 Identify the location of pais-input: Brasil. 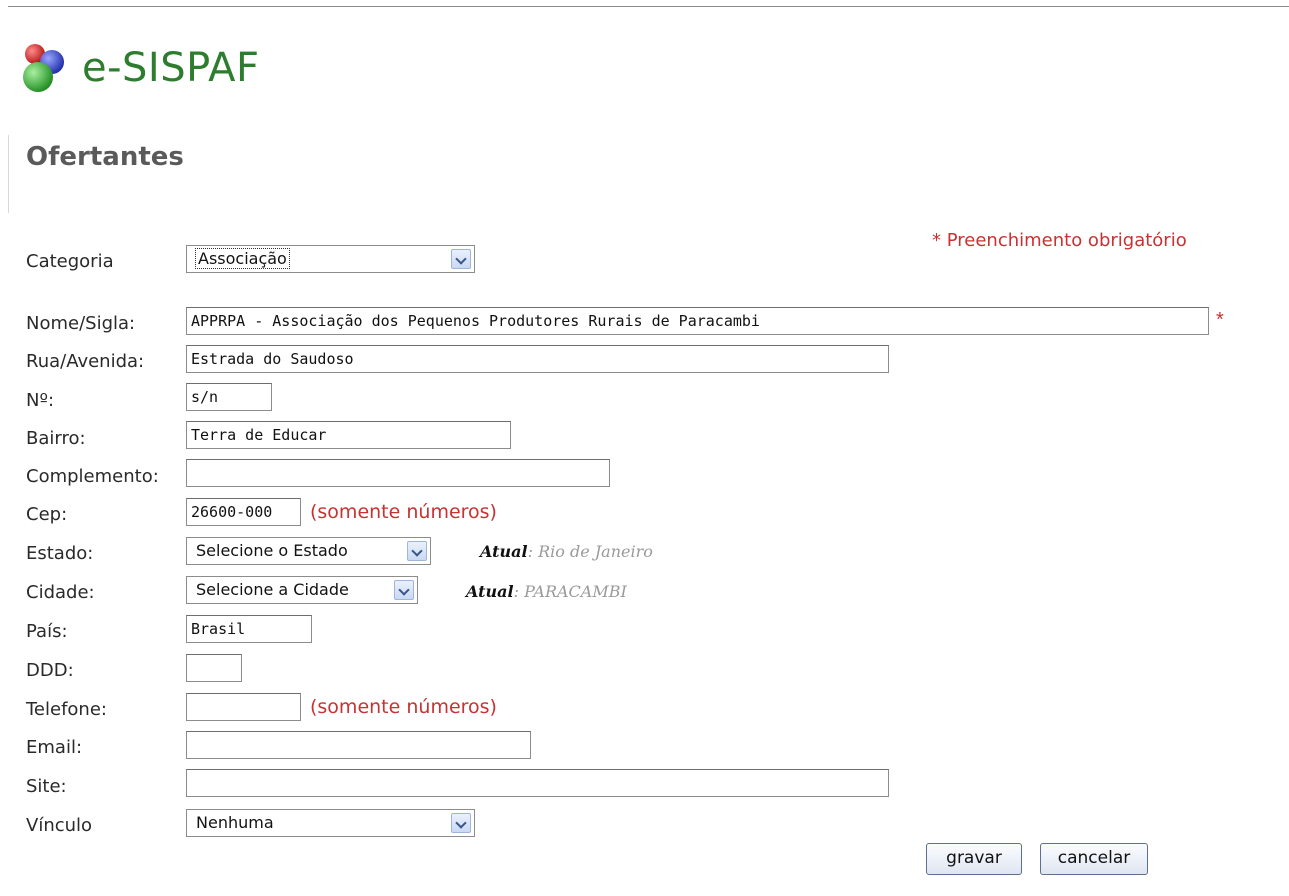
(249, 629).